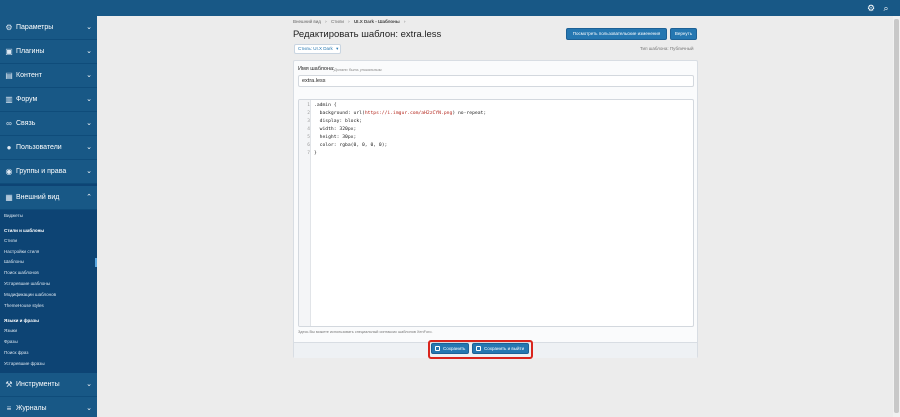  What do you see at coordinates (616, 34) in the screenshot?
I see `view-custom-changes-button: Посмотреть пользовательские изменения` at bounding box center [616, 34].